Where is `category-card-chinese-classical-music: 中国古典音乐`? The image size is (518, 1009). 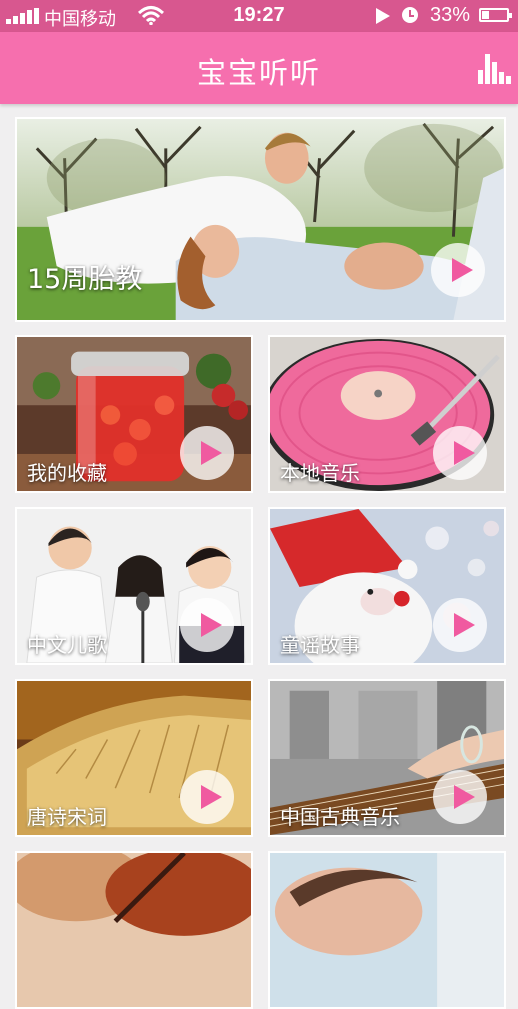
category-card-chinese-classical-music: 中国古典音乐 is located at coordinates (387, 758).